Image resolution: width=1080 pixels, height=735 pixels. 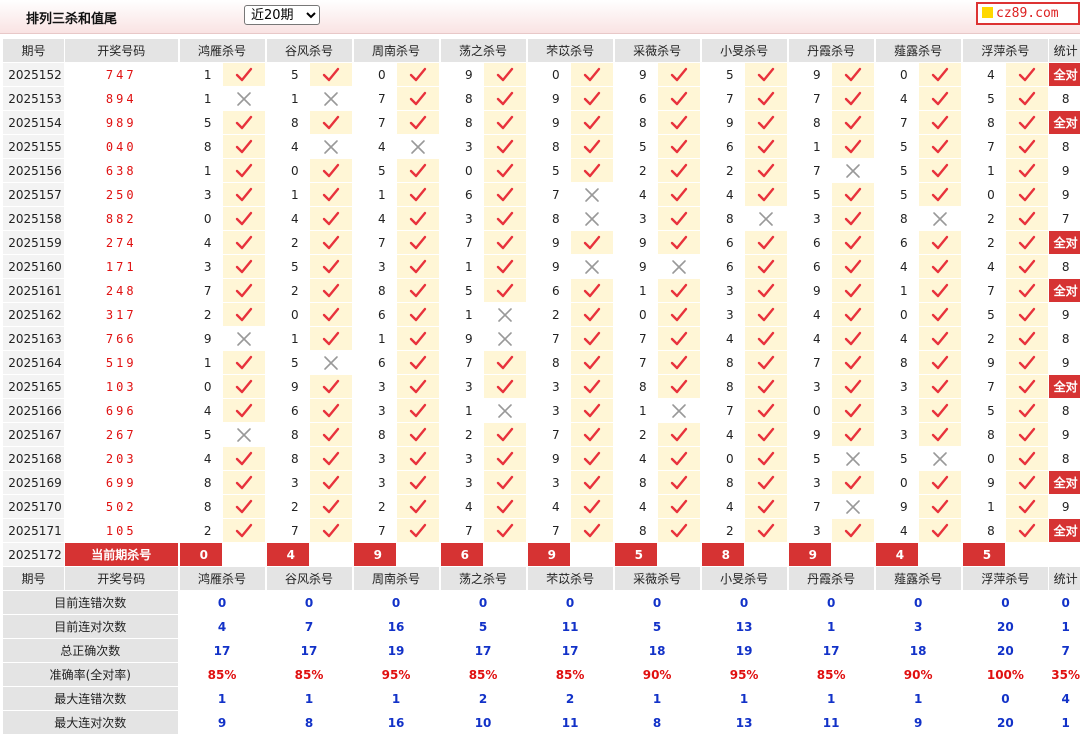 I want to click on issue-number: 2025153, so click(x=33, y=99).